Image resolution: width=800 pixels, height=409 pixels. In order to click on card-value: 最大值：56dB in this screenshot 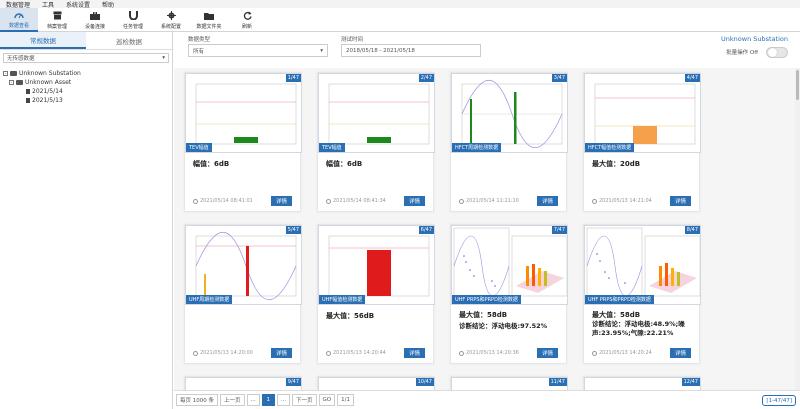, I will do `click(350, 316)`.